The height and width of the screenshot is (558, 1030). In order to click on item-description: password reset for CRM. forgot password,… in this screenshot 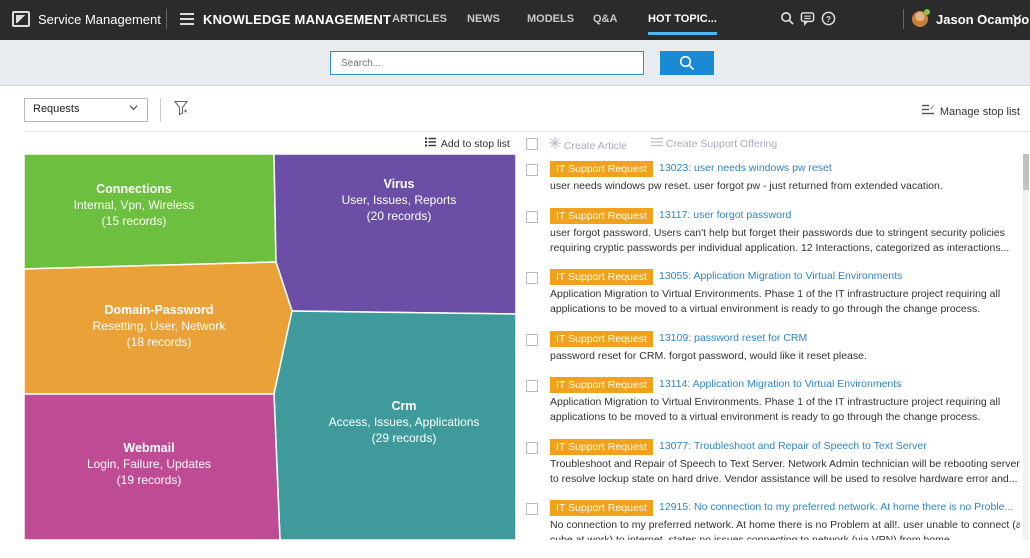, I will do `click(708, 356)`.